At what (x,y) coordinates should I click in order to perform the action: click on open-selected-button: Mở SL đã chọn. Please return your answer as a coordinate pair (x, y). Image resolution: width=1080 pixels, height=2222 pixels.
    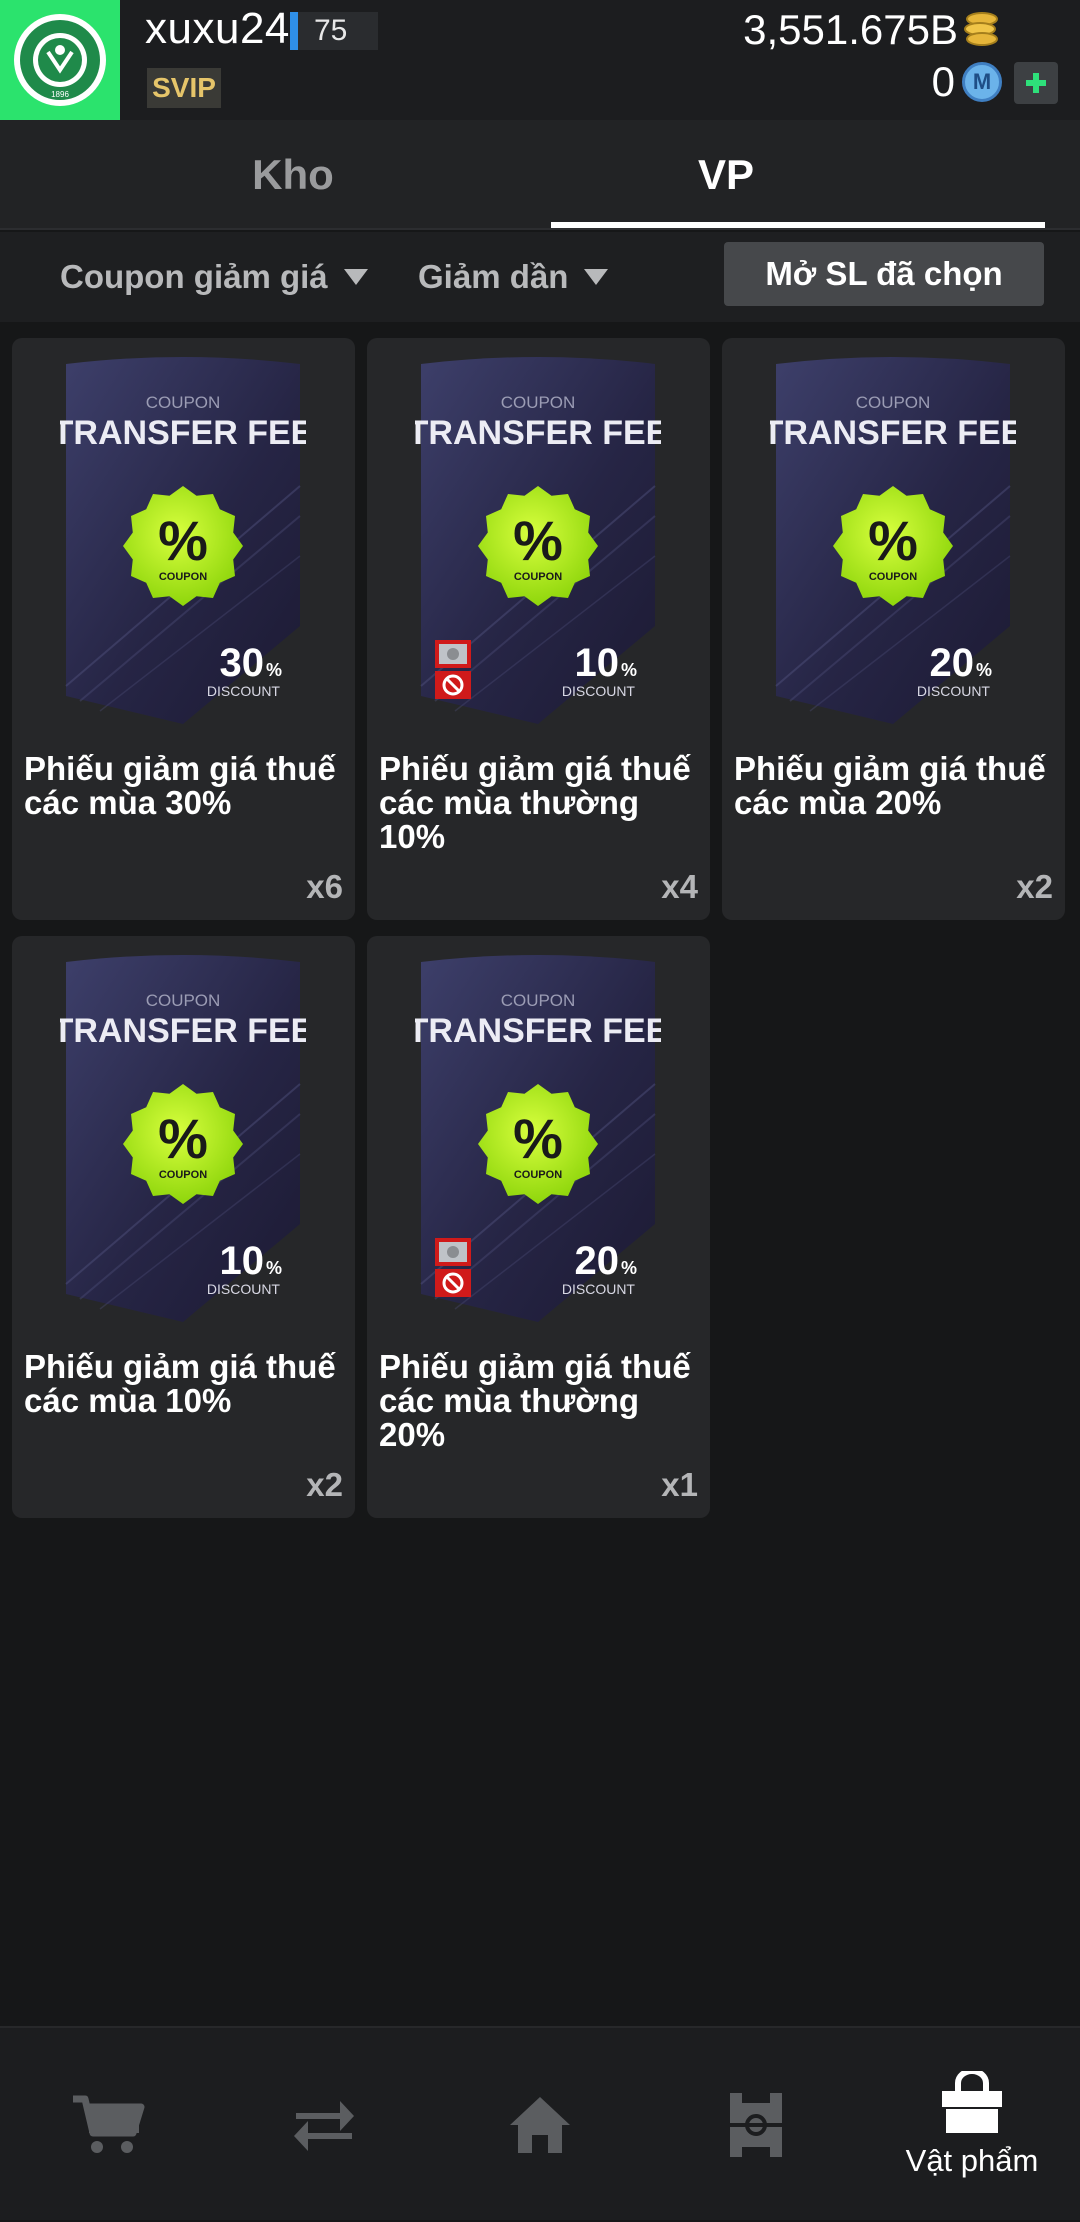
    Looking at the image, I should click on (884, 274).